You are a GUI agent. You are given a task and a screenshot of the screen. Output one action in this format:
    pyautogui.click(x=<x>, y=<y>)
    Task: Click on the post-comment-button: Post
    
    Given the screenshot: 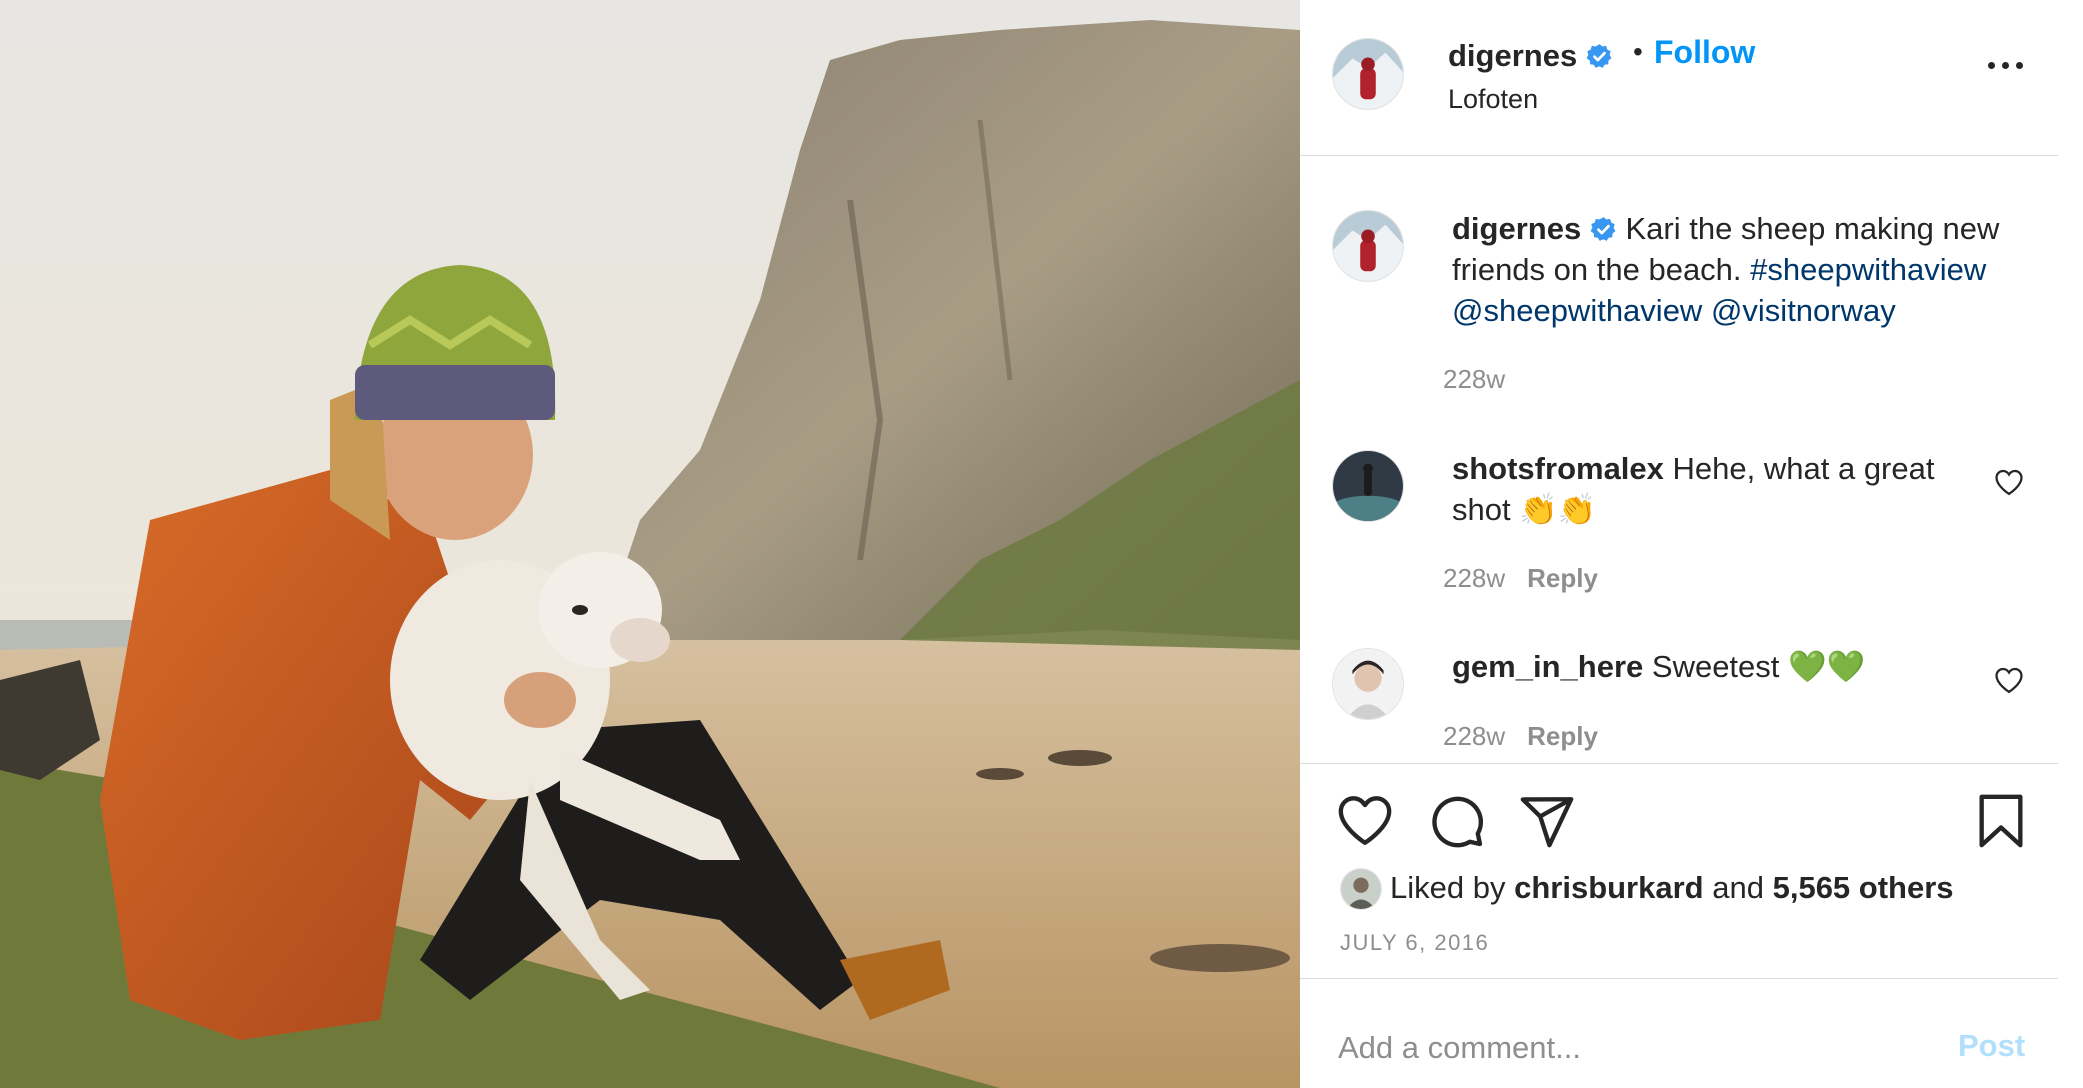 What is the action you would take?
    pyautogui.click(x=1991, y=1046)
    